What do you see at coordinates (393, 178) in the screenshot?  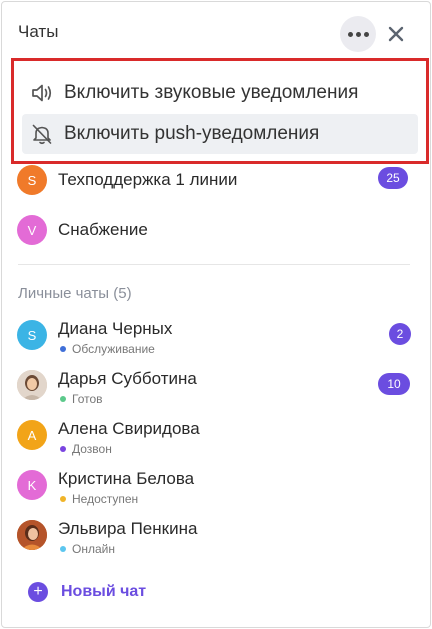 I see `unread-badge: 25` at bounding box center [393, 178].